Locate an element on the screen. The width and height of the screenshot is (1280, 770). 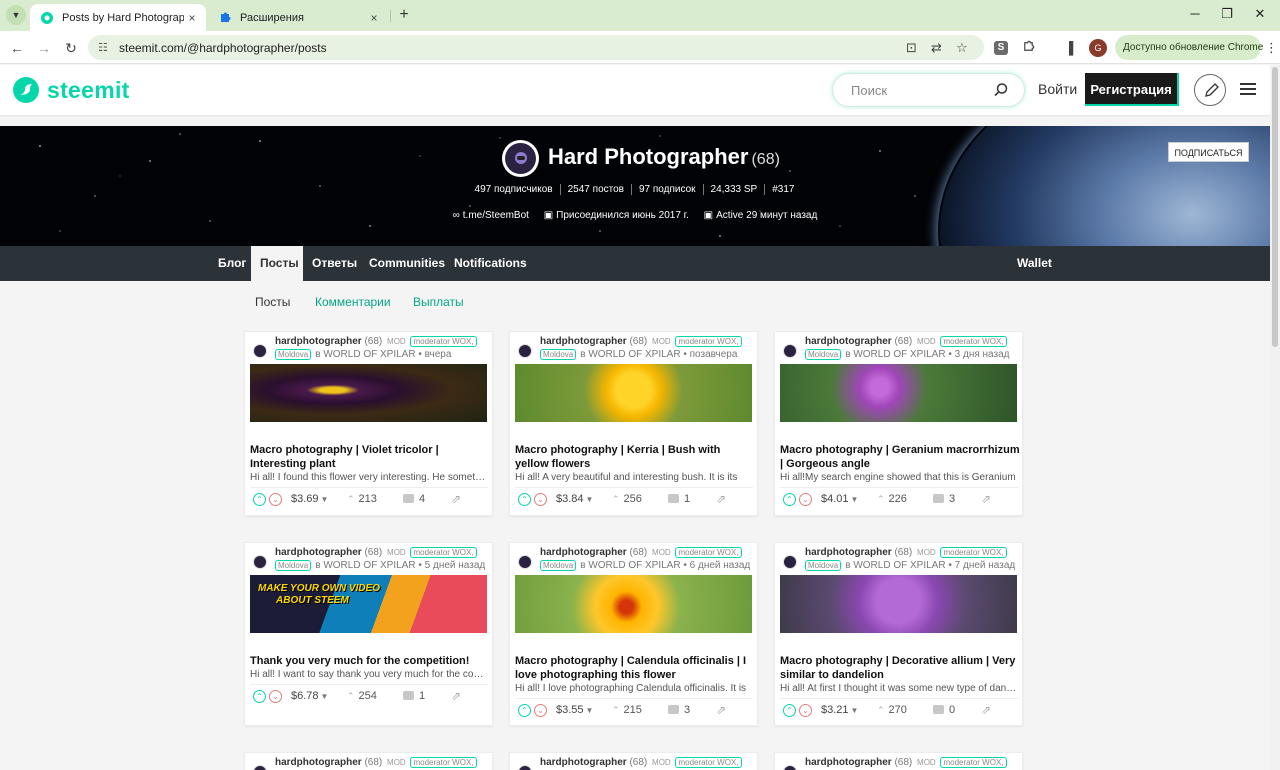
back-arrow-icon: ← is located at coordinates (17, 48).